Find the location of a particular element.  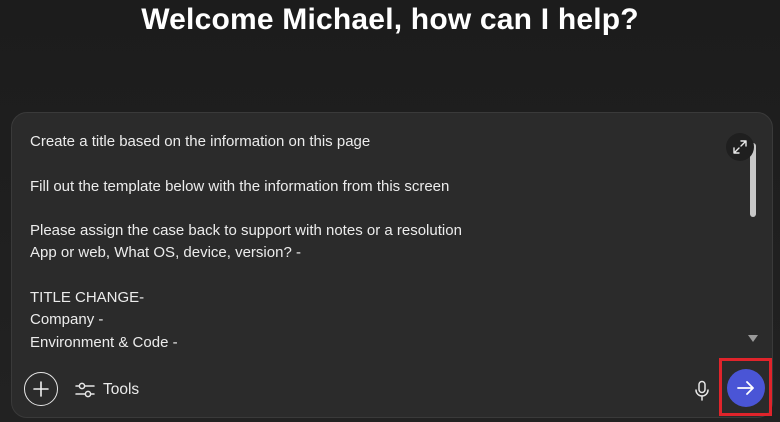

microphone-icon is located at coordinates (702, 390).